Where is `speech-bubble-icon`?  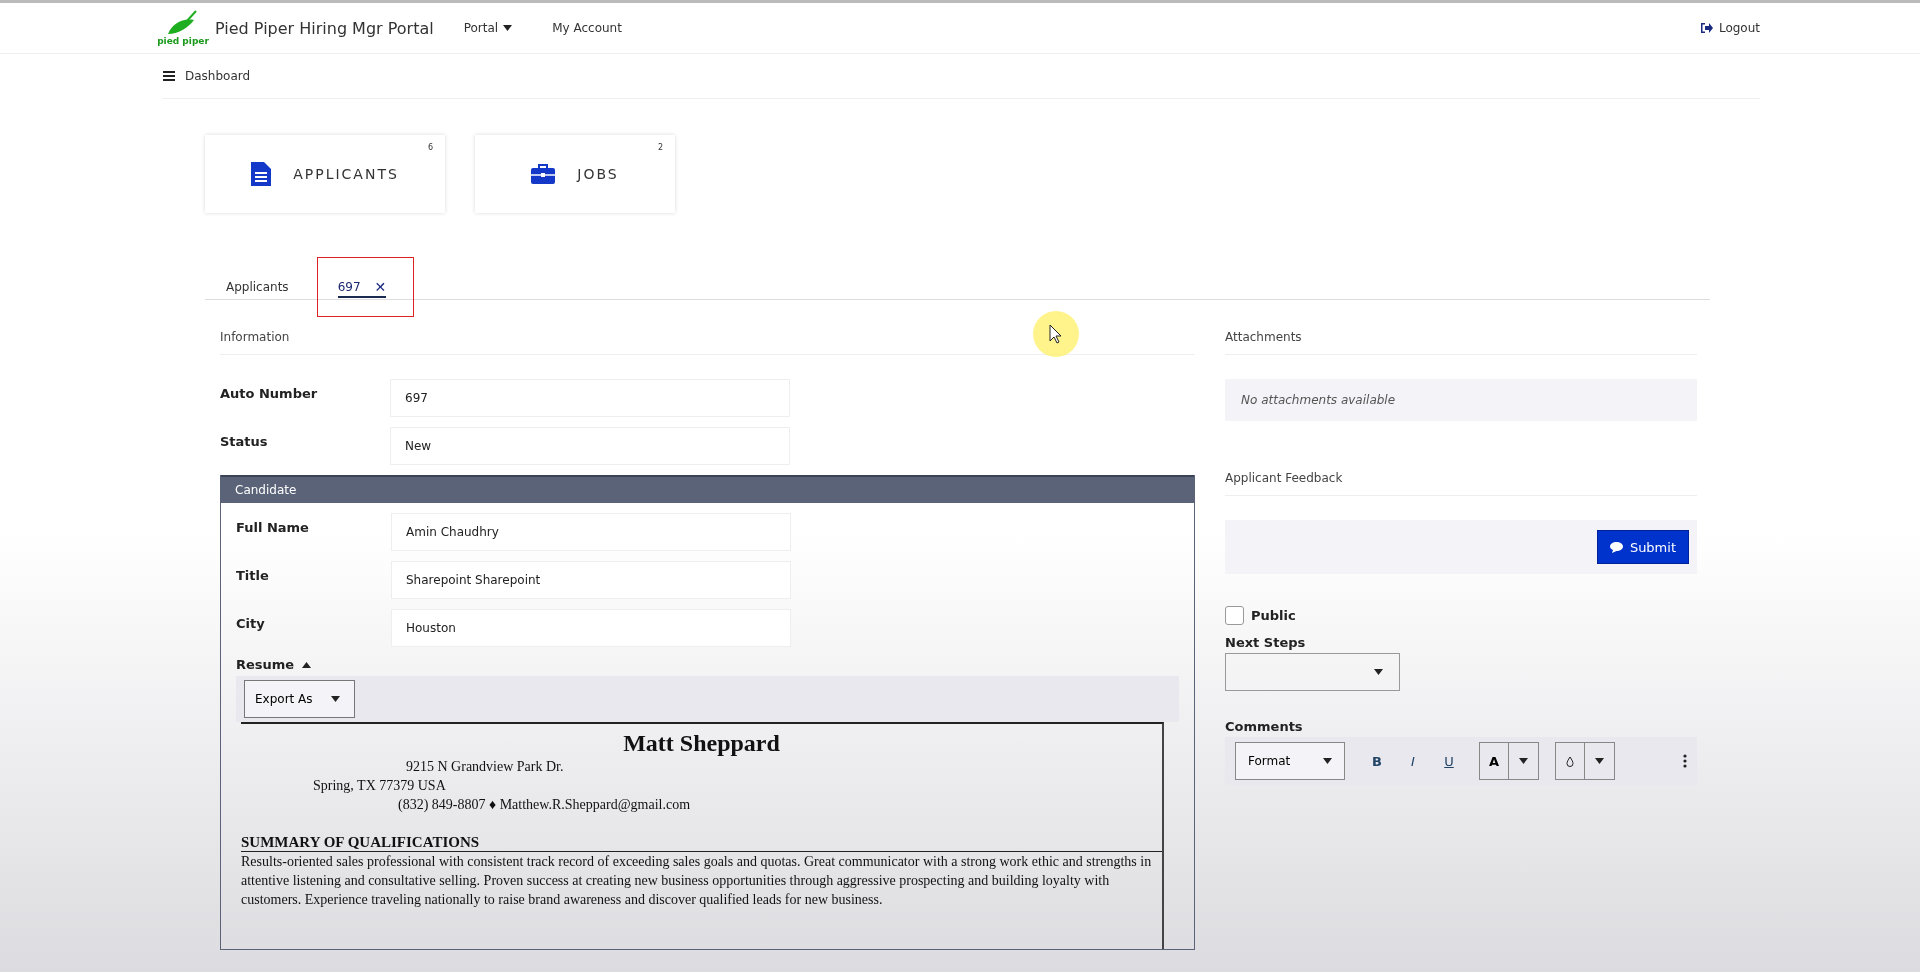
speech-bubble-icon is located at coordinates (1616, 547).